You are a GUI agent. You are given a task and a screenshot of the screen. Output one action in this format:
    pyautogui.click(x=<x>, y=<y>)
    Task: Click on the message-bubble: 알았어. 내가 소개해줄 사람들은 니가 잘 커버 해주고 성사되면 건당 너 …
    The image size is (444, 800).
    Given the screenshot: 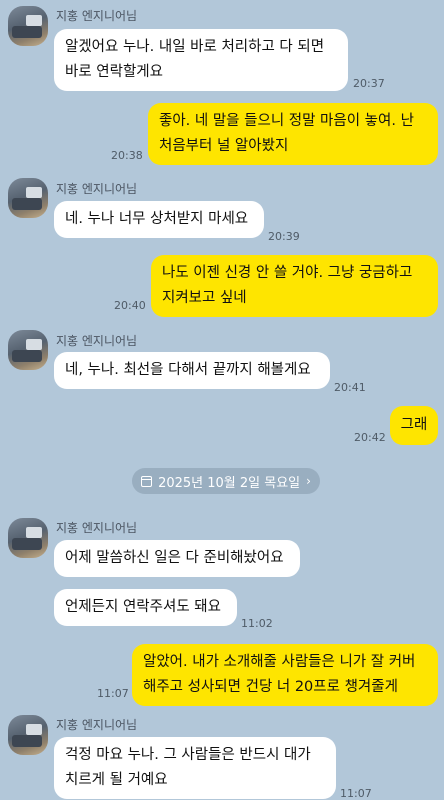 What is the action you would take?
    pyautogui.click(x=285, y=675)
    